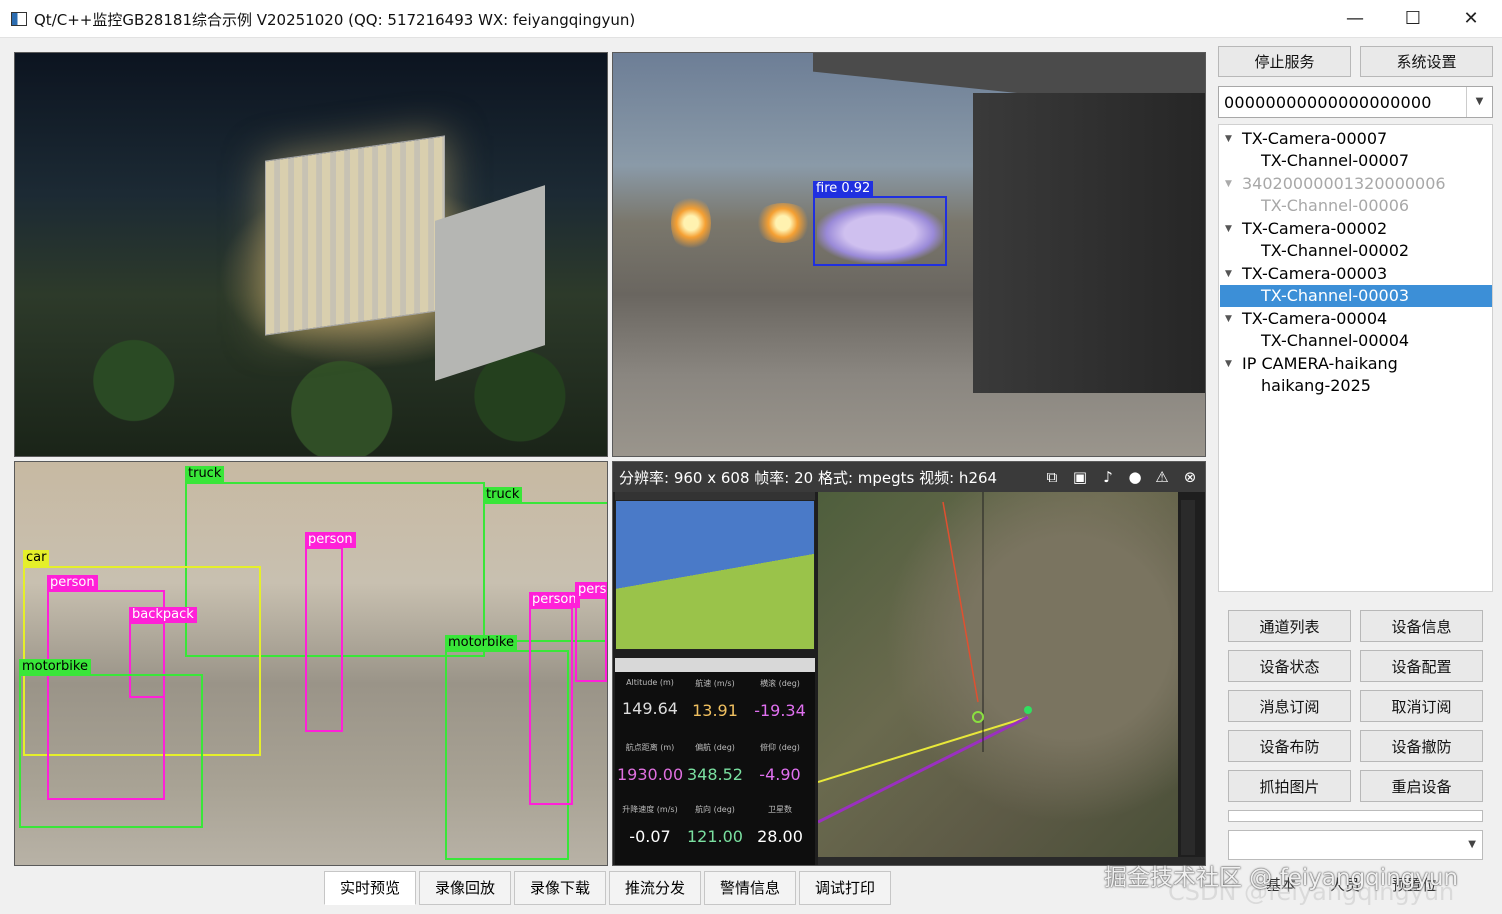  Describe the element at coordinates (1316, 385) in the screenshot. I see `tree-item-label: haikang-2025` at that location.